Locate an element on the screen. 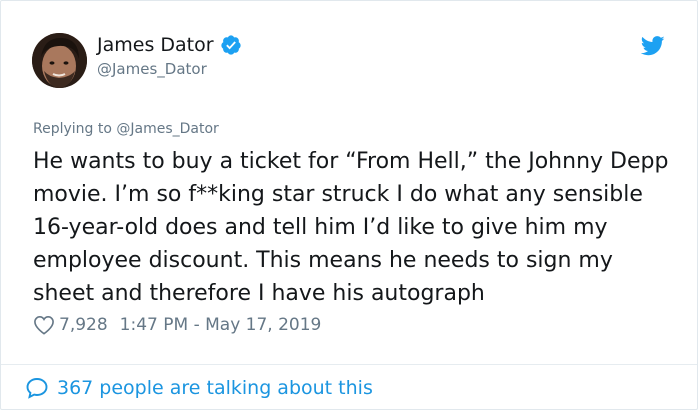 The width and height of the screenshot is (700, 412). author-handle: @James_Dator is located at coordinates (152, 69).